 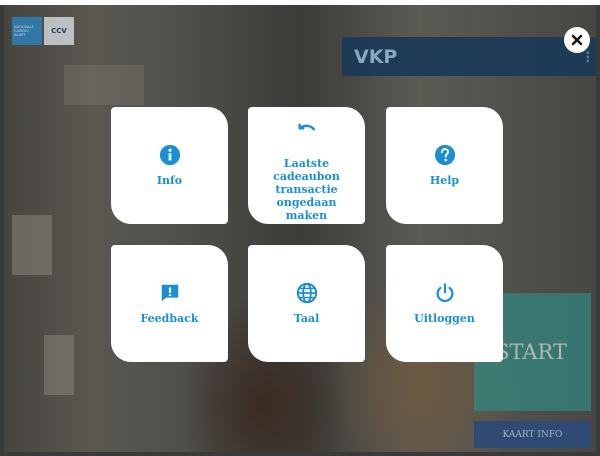 What do you see at coordinates (169, 180) in the screenshot?
I see `info-label: Info` at bounding box center [169, 180].